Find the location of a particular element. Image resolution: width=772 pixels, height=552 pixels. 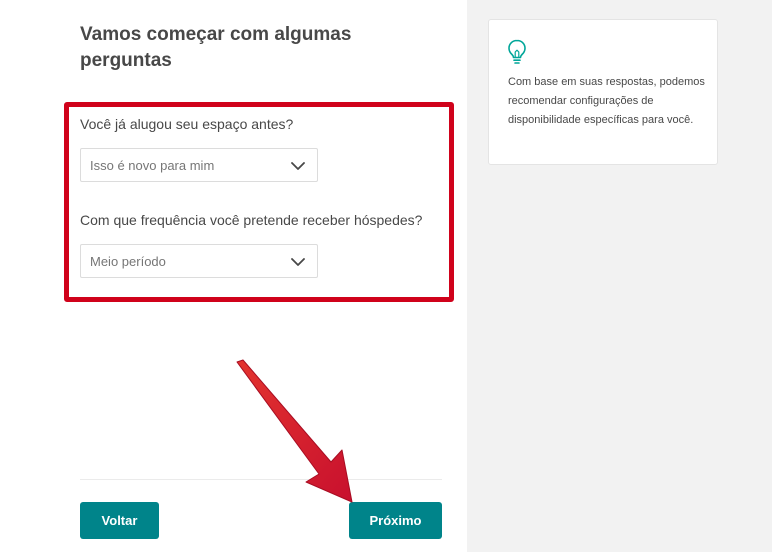

lightbulb-icon is located at coordinates (517, 51).